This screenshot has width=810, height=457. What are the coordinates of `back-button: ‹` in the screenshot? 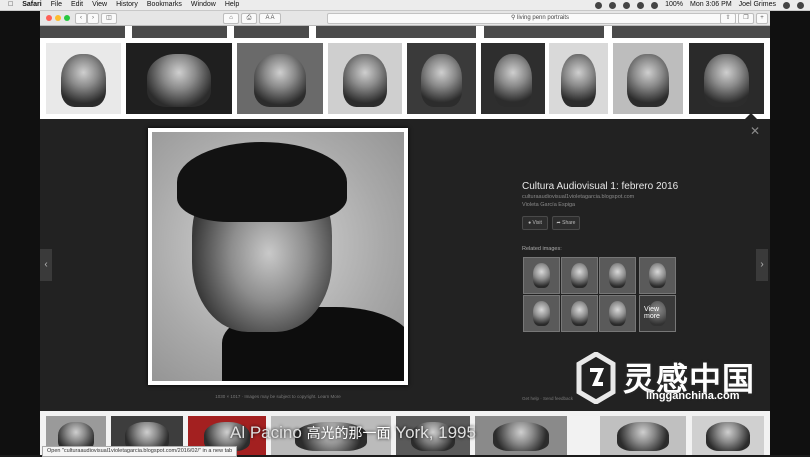 It's located at (81, 18).